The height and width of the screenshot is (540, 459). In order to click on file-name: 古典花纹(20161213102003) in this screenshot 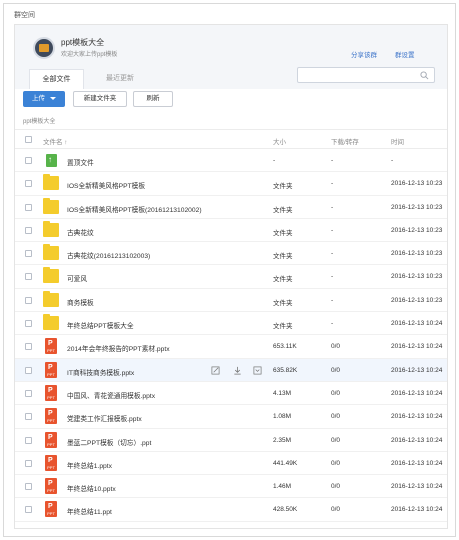, I will do `click(108, 255)`.